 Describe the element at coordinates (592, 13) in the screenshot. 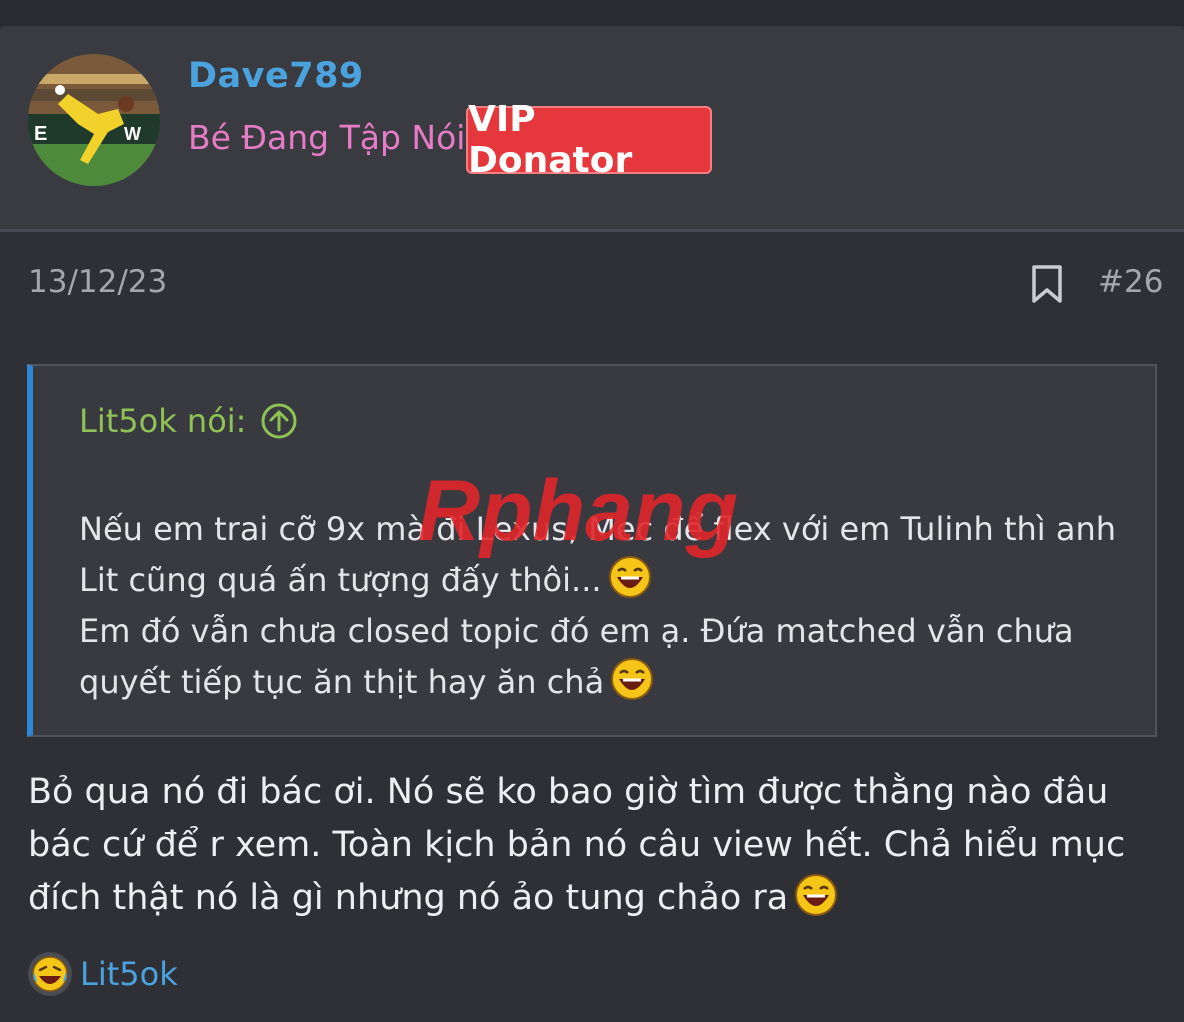

I see `top-strip` at that location.